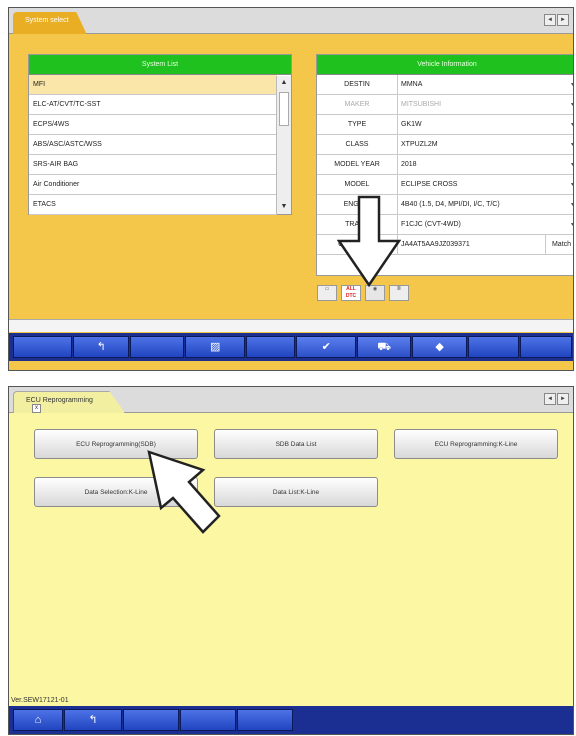 Image resolution: width=576 pixels, height=736 pixels. What do you see at coordinates (291, 21) in the screenshot?
I see `tab-bar: System select ◄ ►` at bounding box center [291, 21].